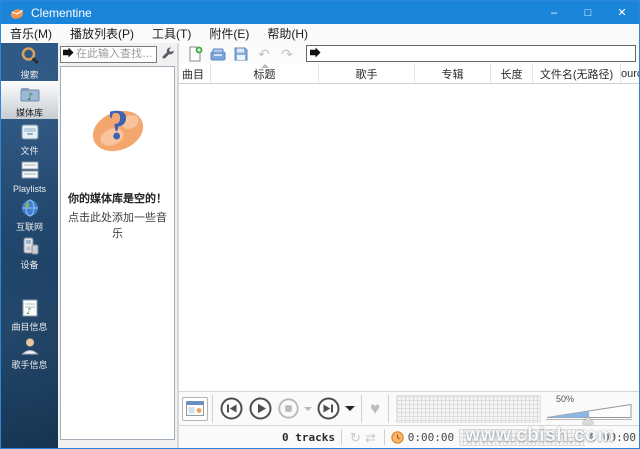 This screenshot has width=640, height=449. I want to click on library-search-input, so click(115, 54).